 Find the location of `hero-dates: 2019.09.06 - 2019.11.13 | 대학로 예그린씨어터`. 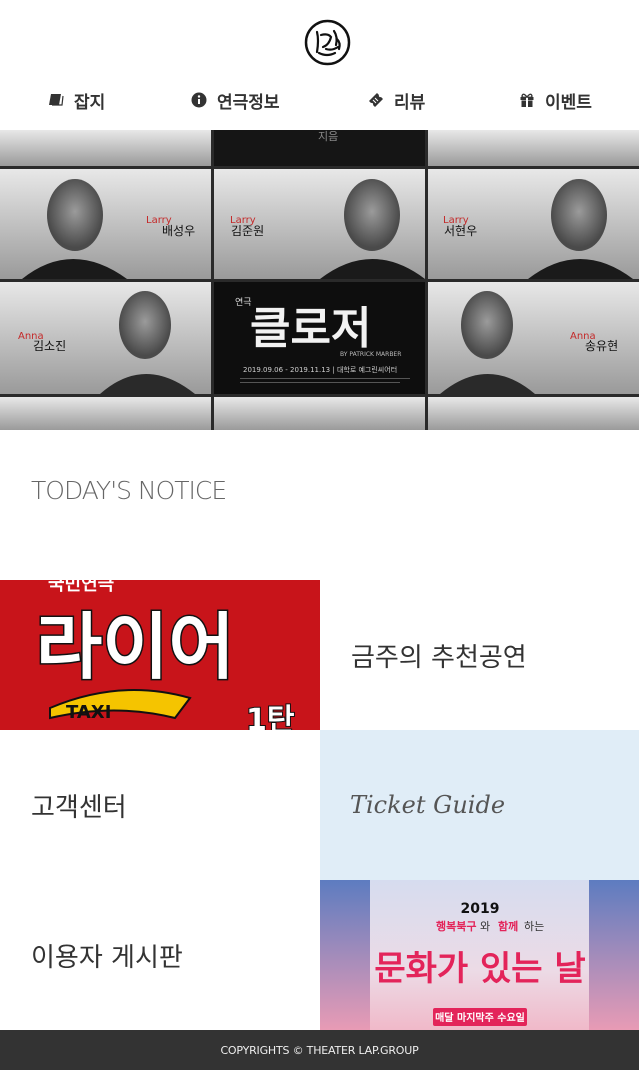

hero-dates: 2019.09.06 - 2019.11.13 | 대학로 예그린씨어터 is located at coordinates (320, 369).